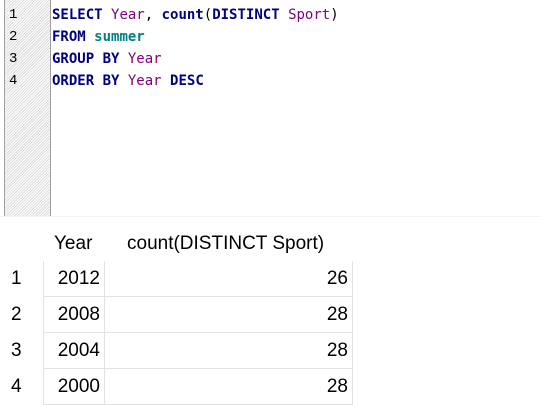 This screenshot has width=541, height=405. What do you see at coordinates (22, 351) in the screenshot?
I see `row-number: 3` at bounding box center [22, 351].